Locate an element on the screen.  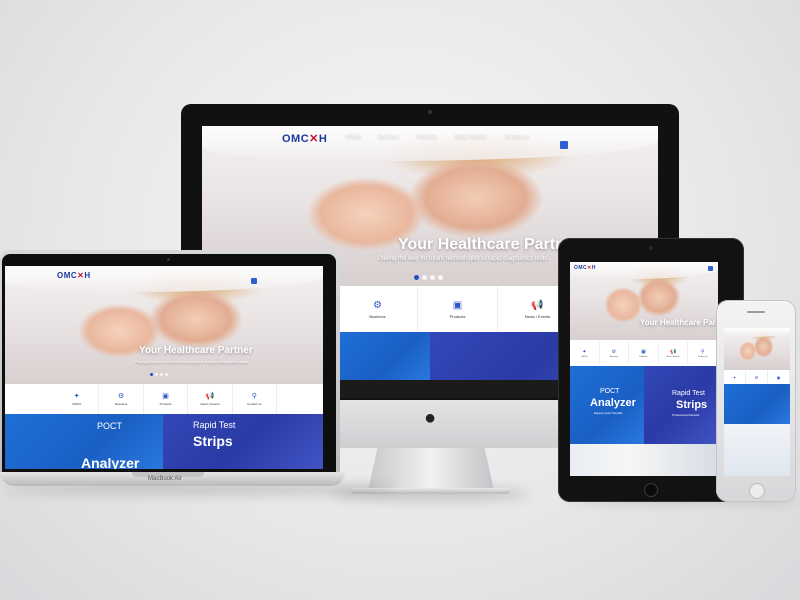
imac-menu-button is located at coordinates (564, 145).